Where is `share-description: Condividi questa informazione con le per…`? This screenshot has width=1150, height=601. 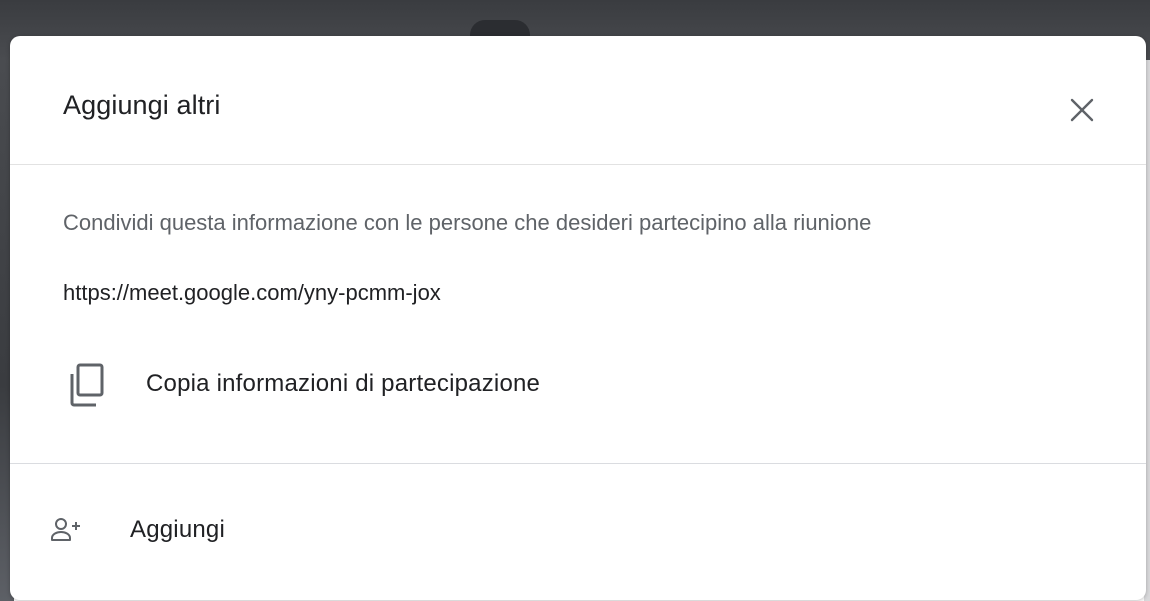
share-description: Condividi questa informazione con le per… is located at coordinates (467, 222).